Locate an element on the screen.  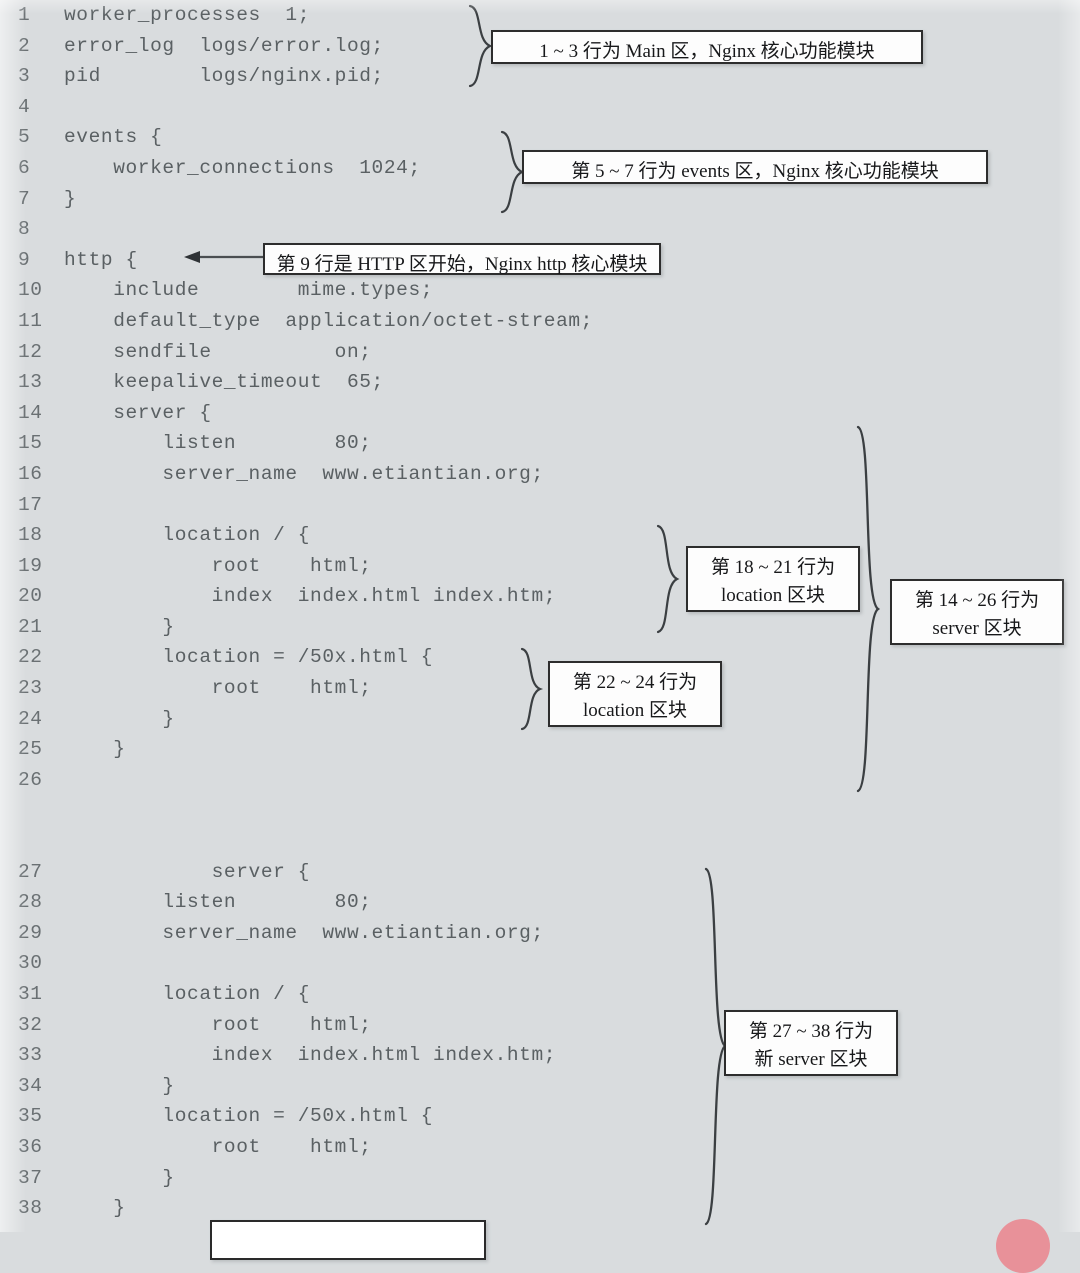
code-line-text: http { is located at coordinates (101, 259).